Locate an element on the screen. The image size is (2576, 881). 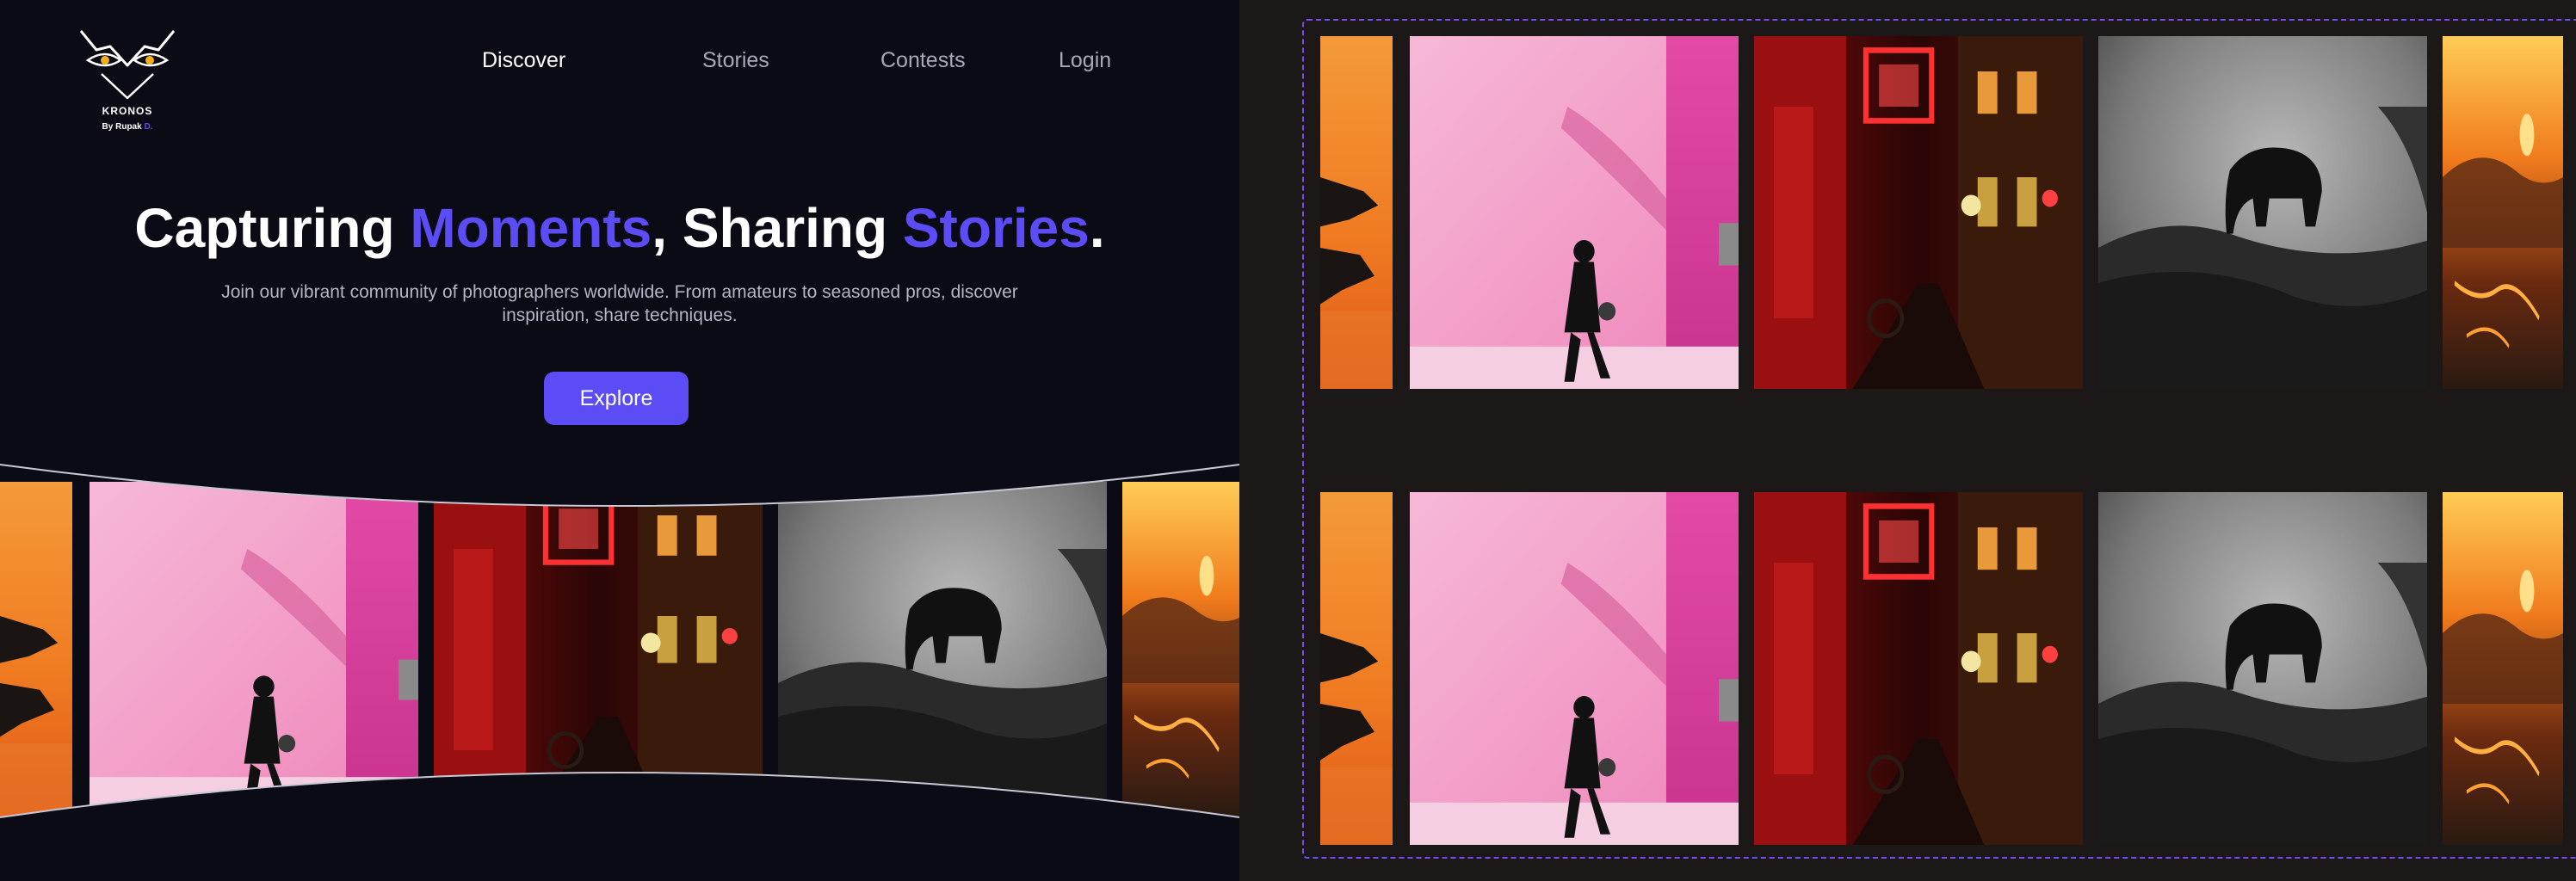
hero-headline: Capturing Moments, Sharing Stories. is located at coordinates (619, 228).